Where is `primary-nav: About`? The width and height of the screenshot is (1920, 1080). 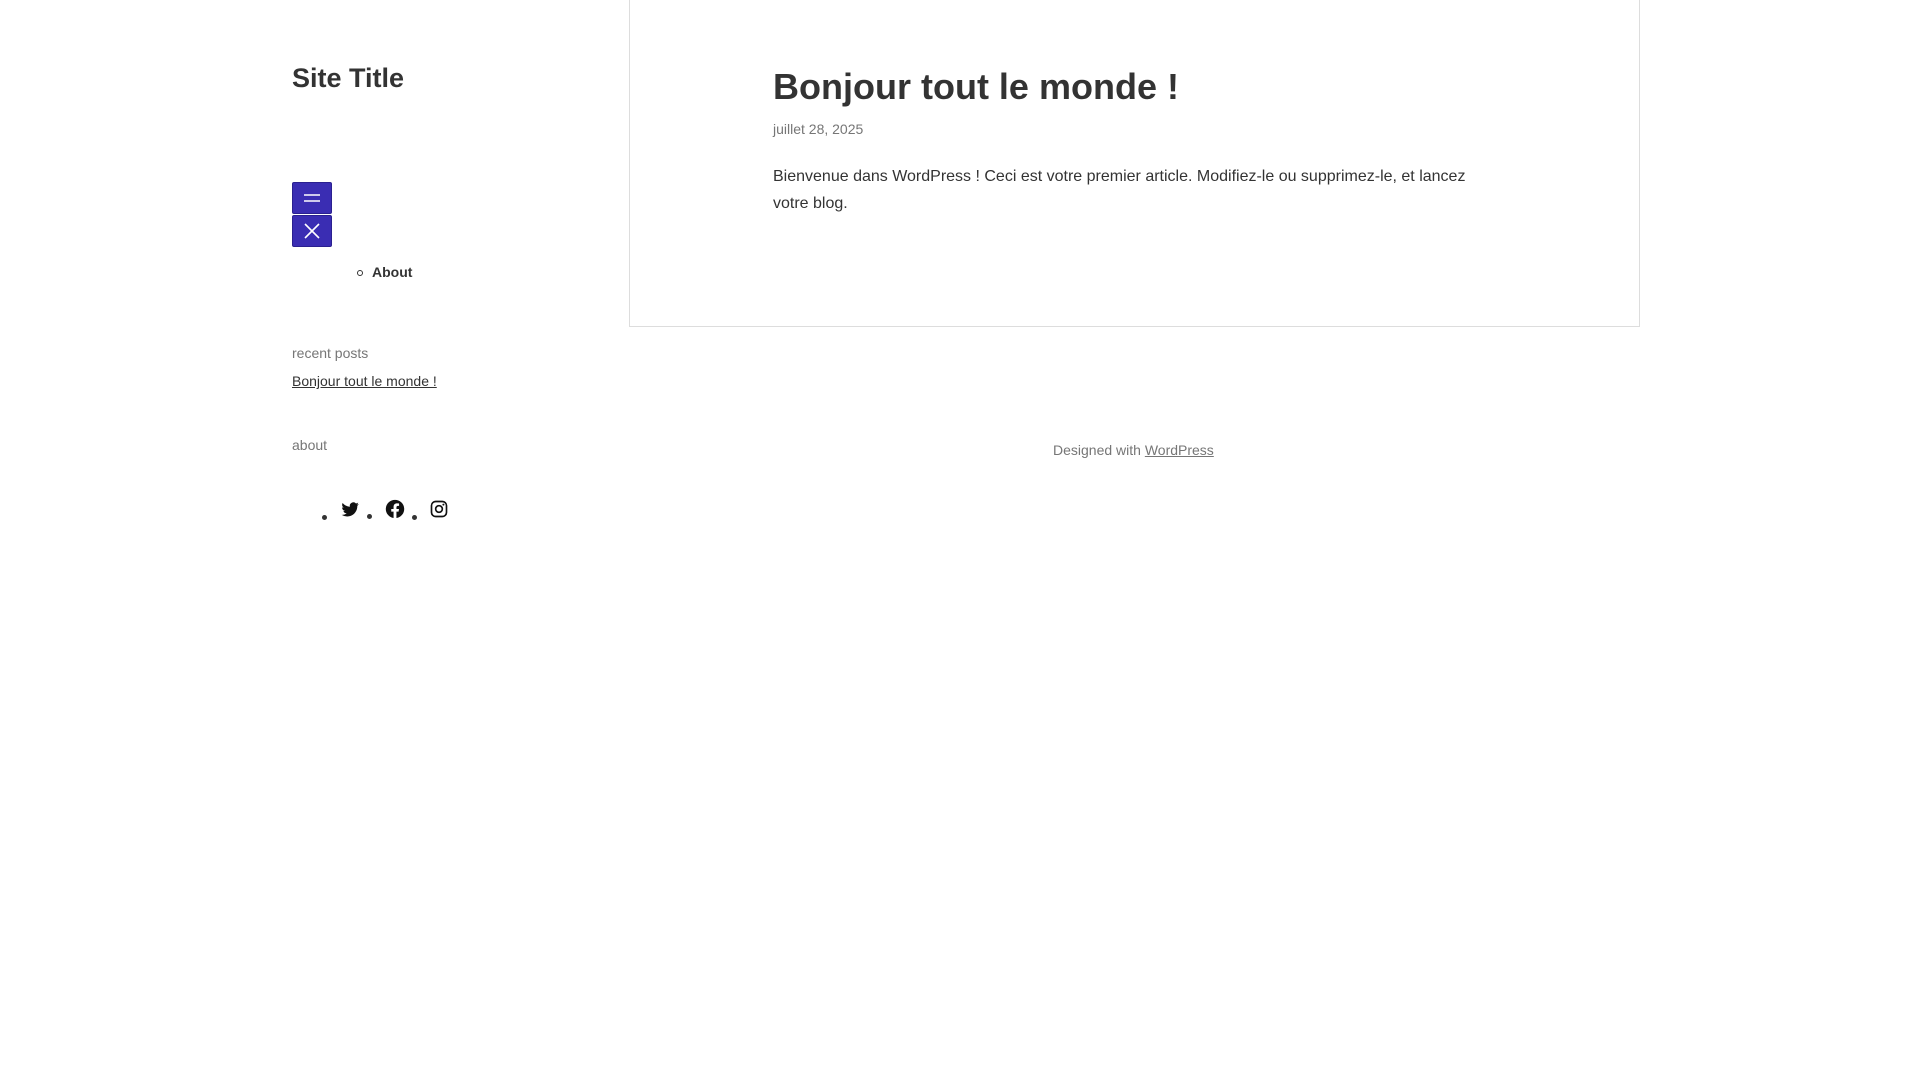 primary-nav: About is located at coordinates (384, 272).